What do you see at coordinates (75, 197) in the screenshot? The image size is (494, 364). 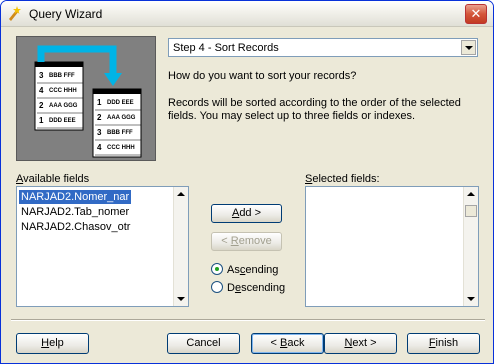 I see `list-item: NARJAD2.Nomer_nar` at bounding box center [75, 197].